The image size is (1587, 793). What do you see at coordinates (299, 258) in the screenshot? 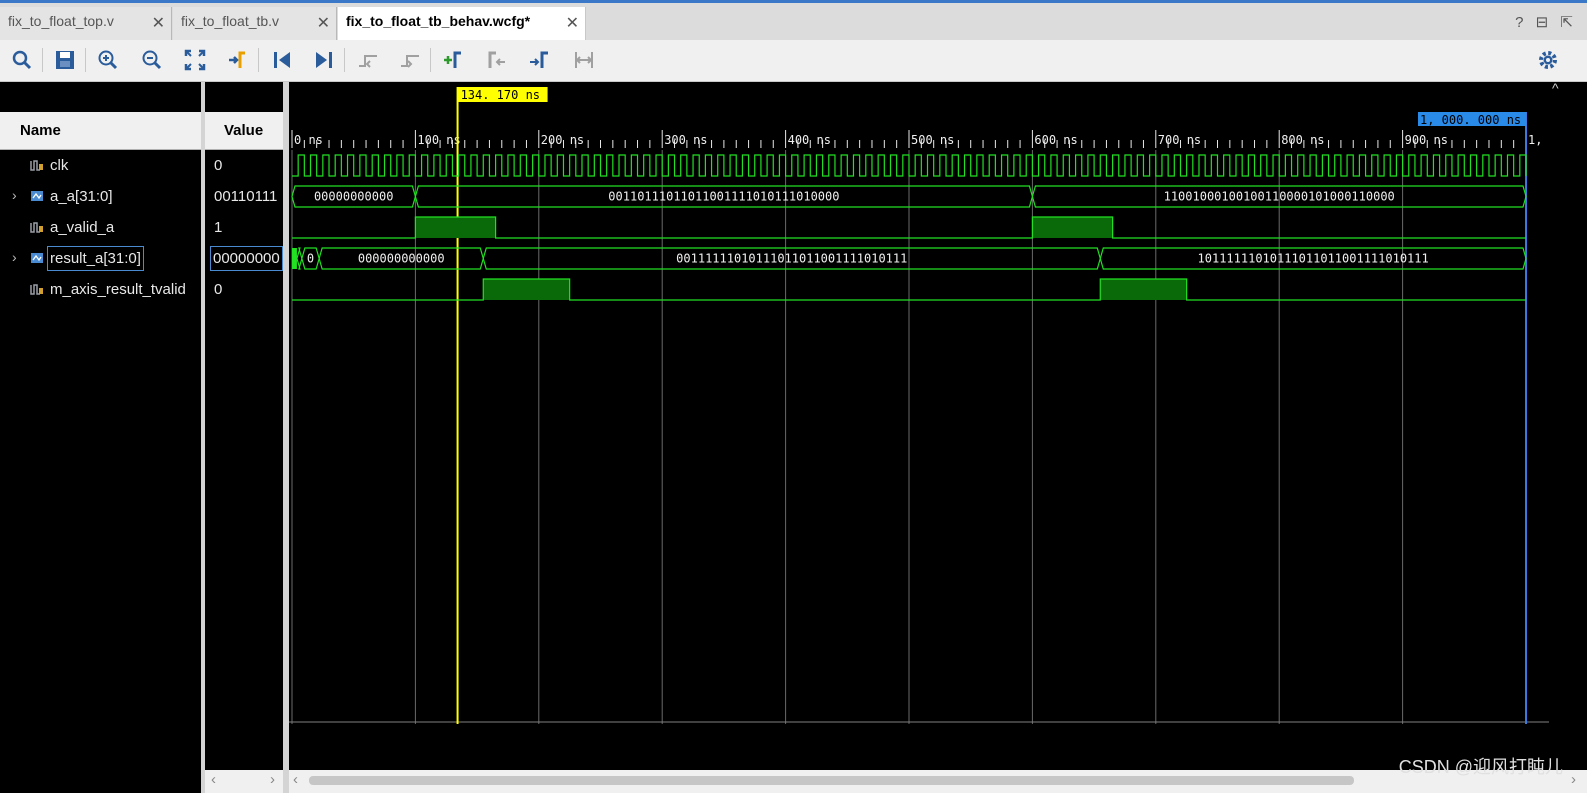
I see `result-a-segment` at bounding box center [299, 258].